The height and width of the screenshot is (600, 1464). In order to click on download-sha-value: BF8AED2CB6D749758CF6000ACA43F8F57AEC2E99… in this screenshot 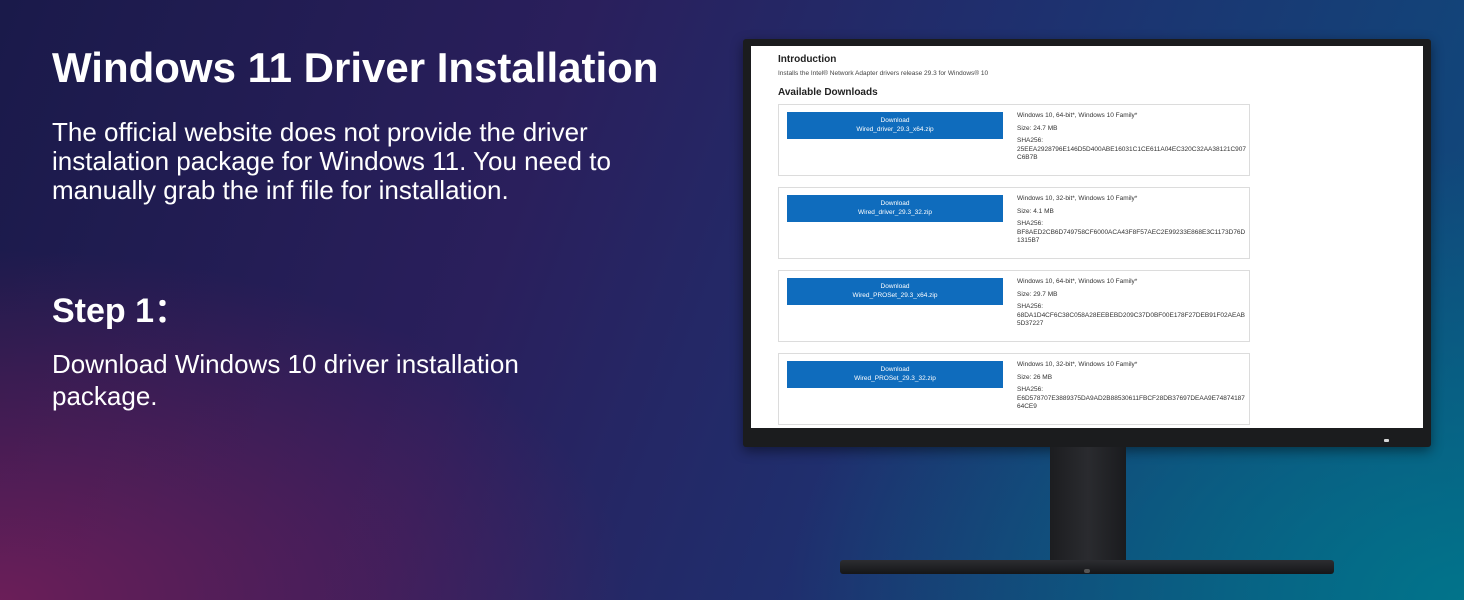, I will do `click(1131, 236)`.